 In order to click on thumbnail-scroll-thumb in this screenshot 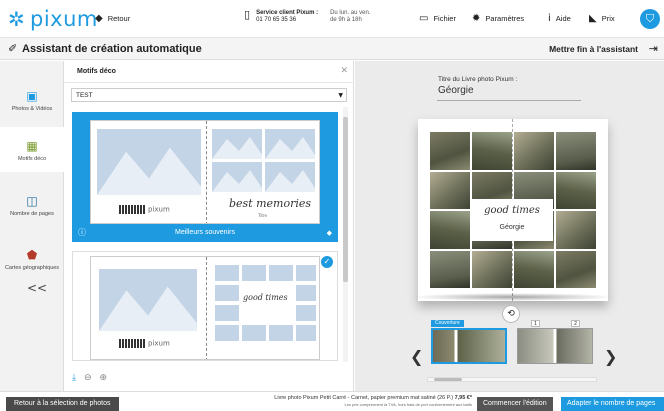, I will do `click(448, 379)`.